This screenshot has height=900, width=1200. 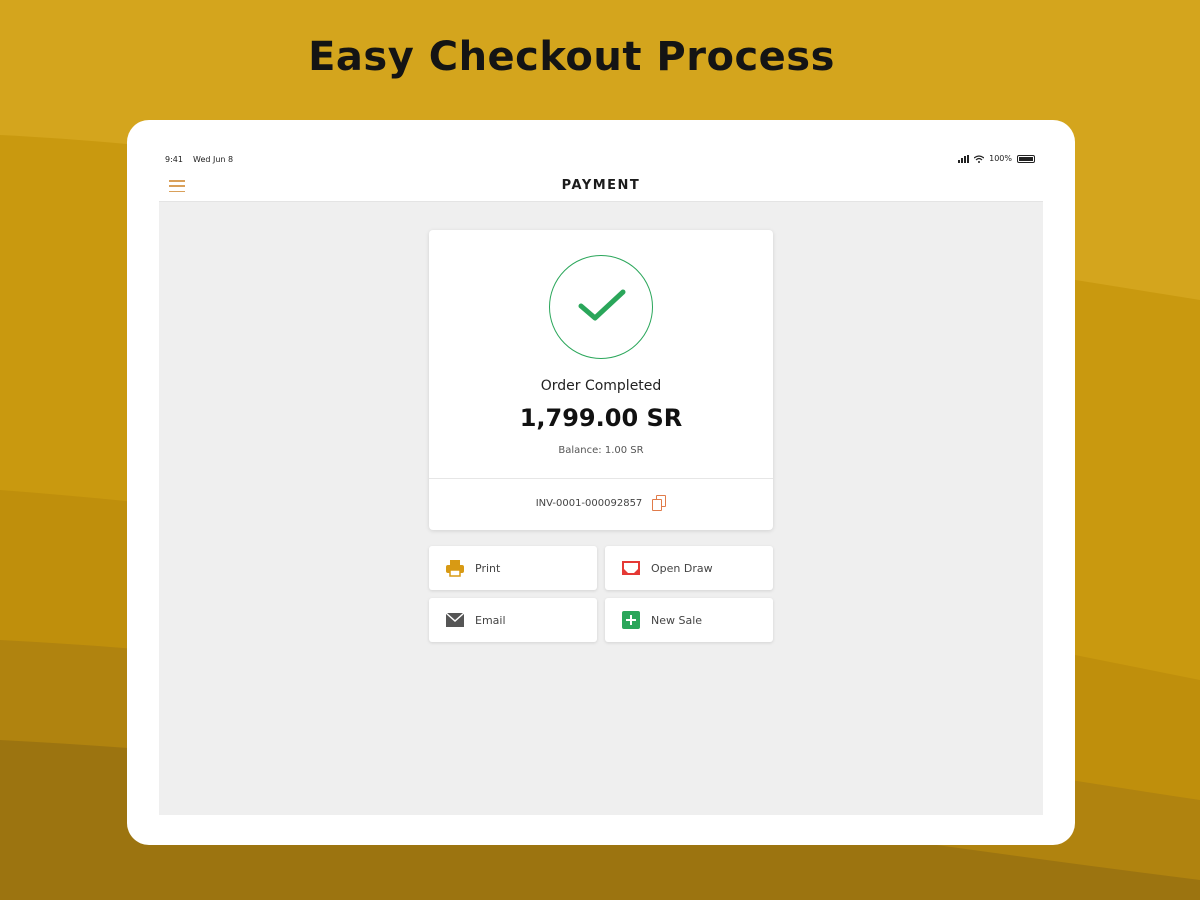 I want to click on print-button: Print, so click(x=513, y=568).